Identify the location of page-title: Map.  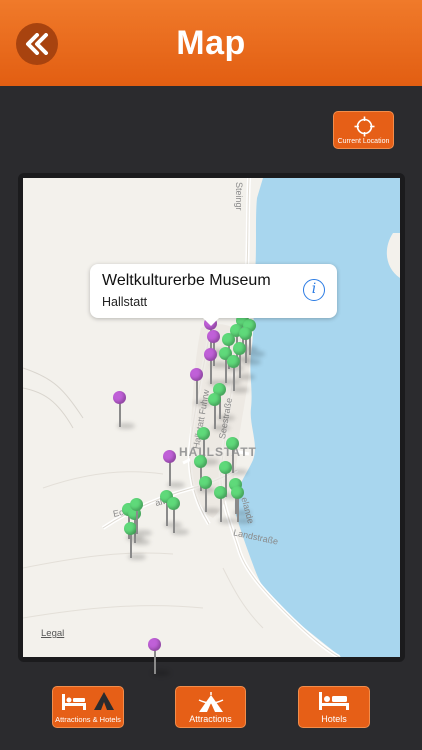
(211, 43).